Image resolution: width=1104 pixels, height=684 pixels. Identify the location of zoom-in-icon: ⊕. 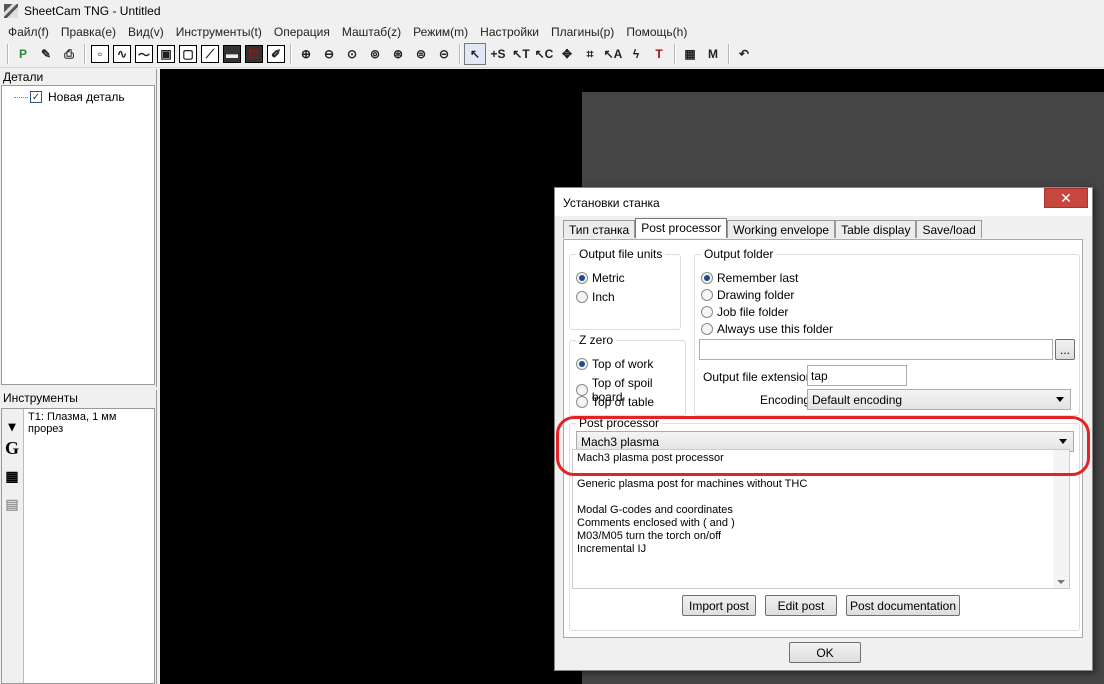
(306, 54).